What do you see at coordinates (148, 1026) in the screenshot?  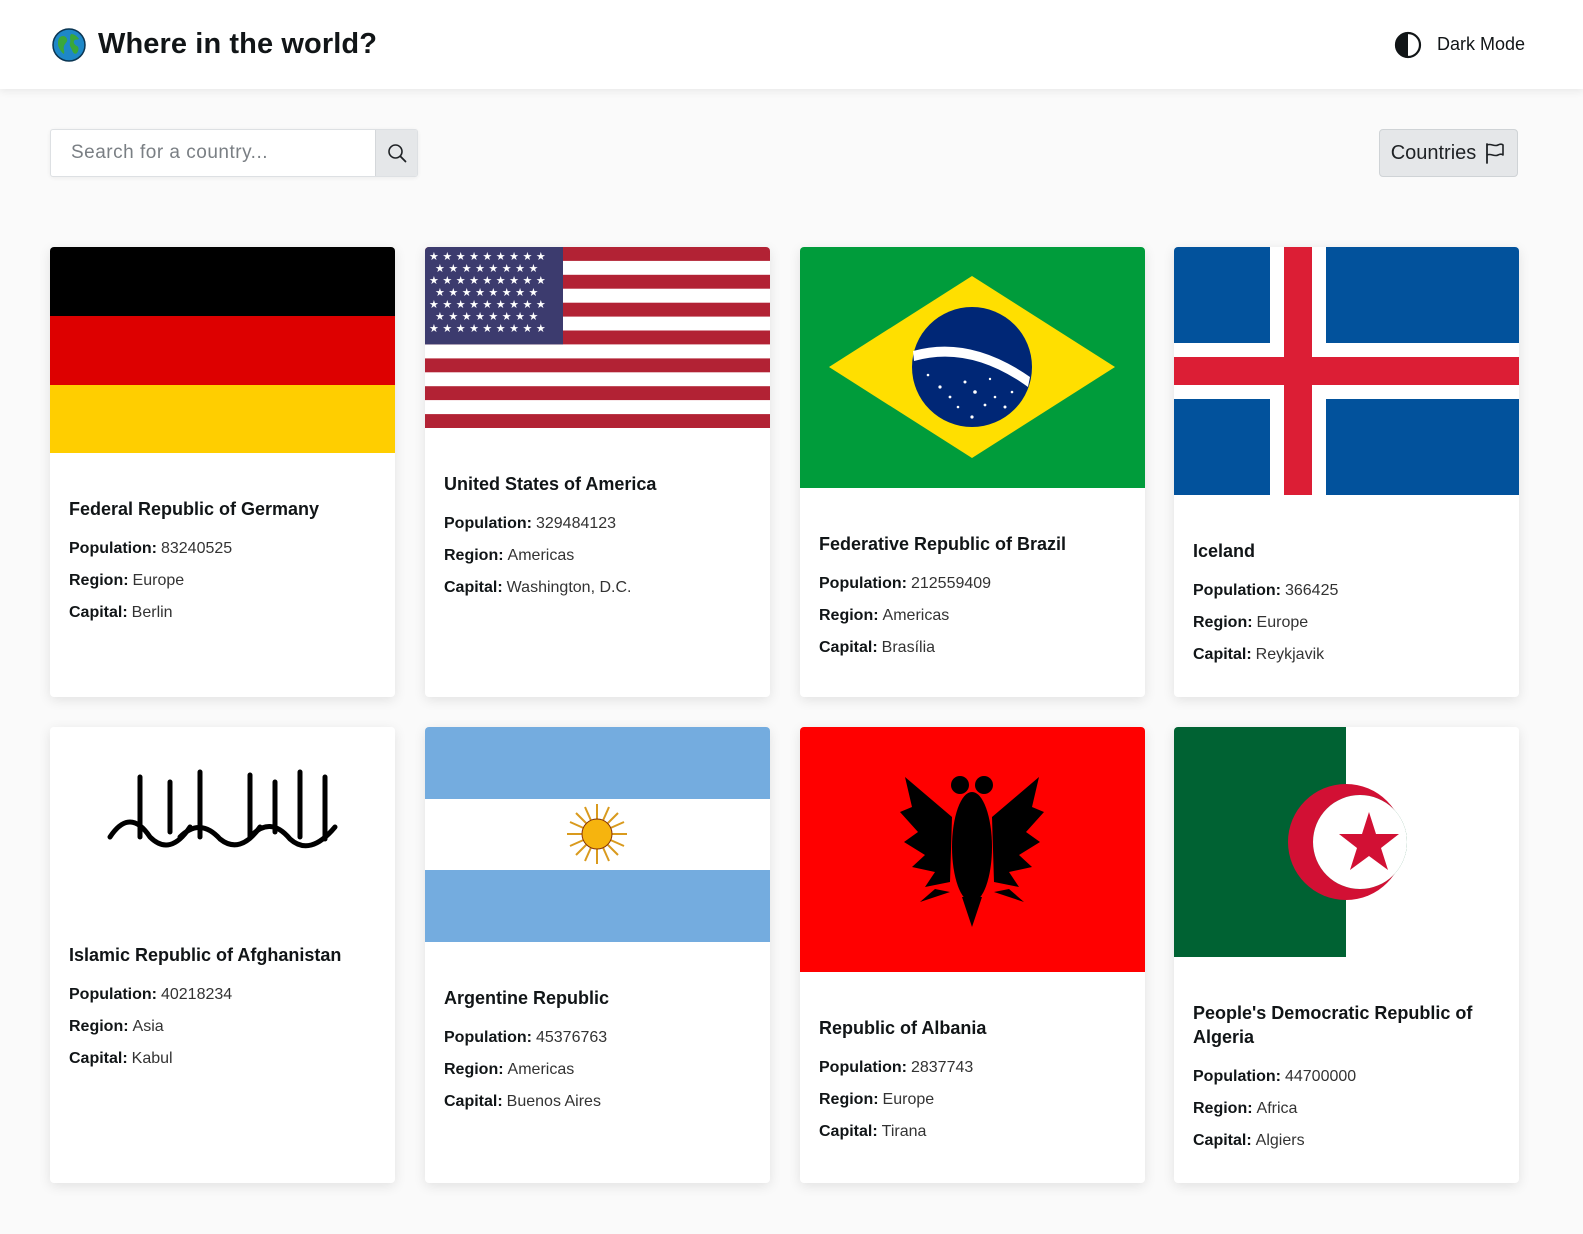 I see `region-value: Asia` at bounding box center [148, 1026].